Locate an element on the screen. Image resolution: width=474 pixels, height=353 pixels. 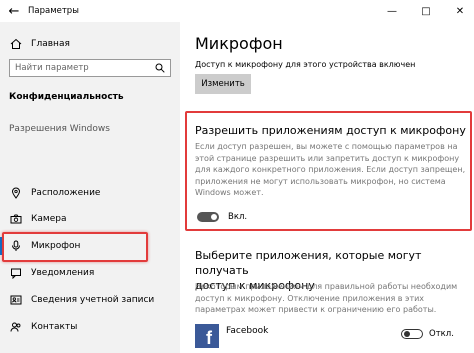
search-input: Найти параметр is located at coordinates (90, 68).